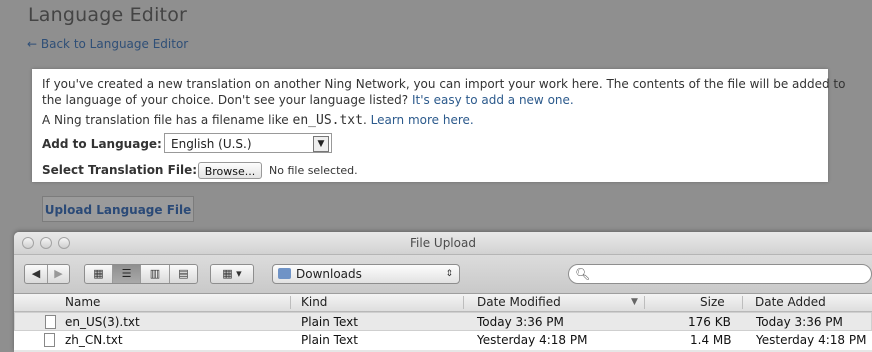 The height and width of the screenshot is (352, 872). Describe the element at coordinates (58, 274) in the screenshot. I see `forward-arrow-icon: ▶` at that location.